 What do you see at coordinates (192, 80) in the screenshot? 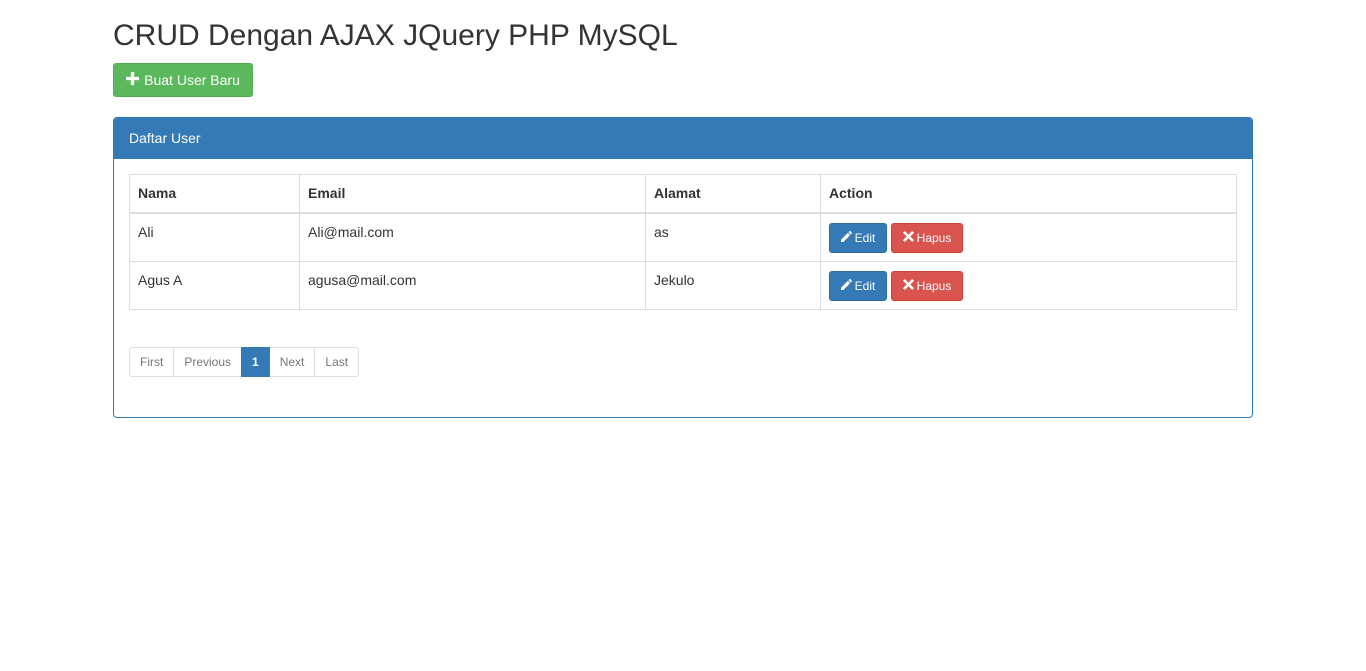
I see `create-user-label: Buat User Baru` at bounding box center [192, 80].